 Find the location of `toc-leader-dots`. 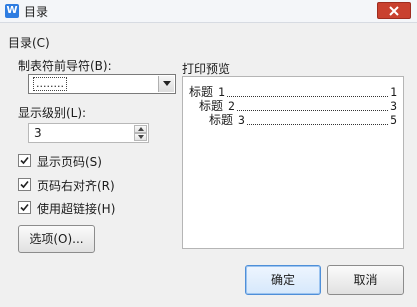

toc-leader-dots is located at coordinates (317, 124).